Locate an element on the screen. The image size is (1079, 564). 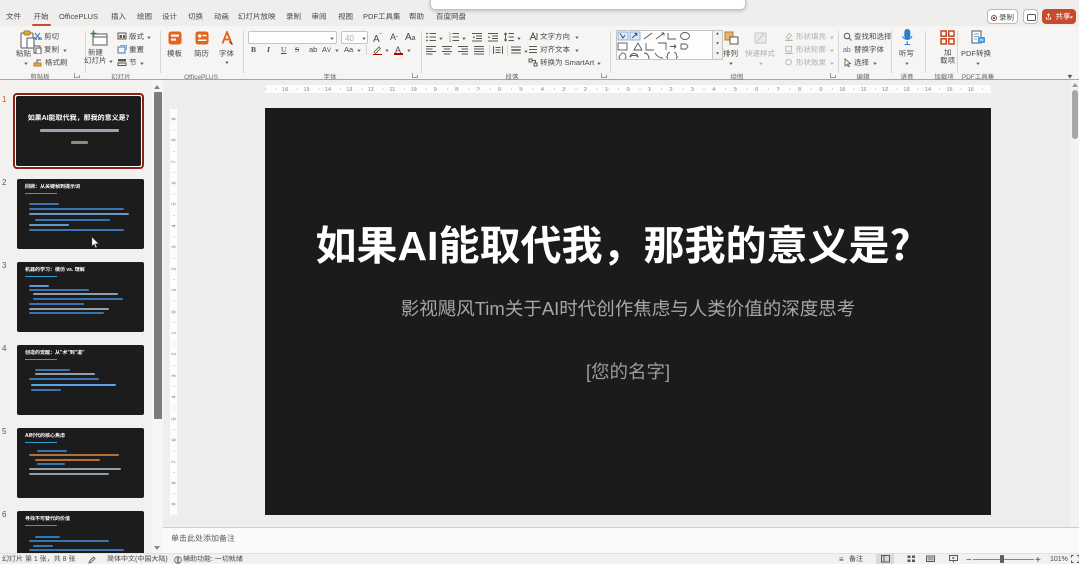
svg-text: ab is located at coordinates (847, 49).